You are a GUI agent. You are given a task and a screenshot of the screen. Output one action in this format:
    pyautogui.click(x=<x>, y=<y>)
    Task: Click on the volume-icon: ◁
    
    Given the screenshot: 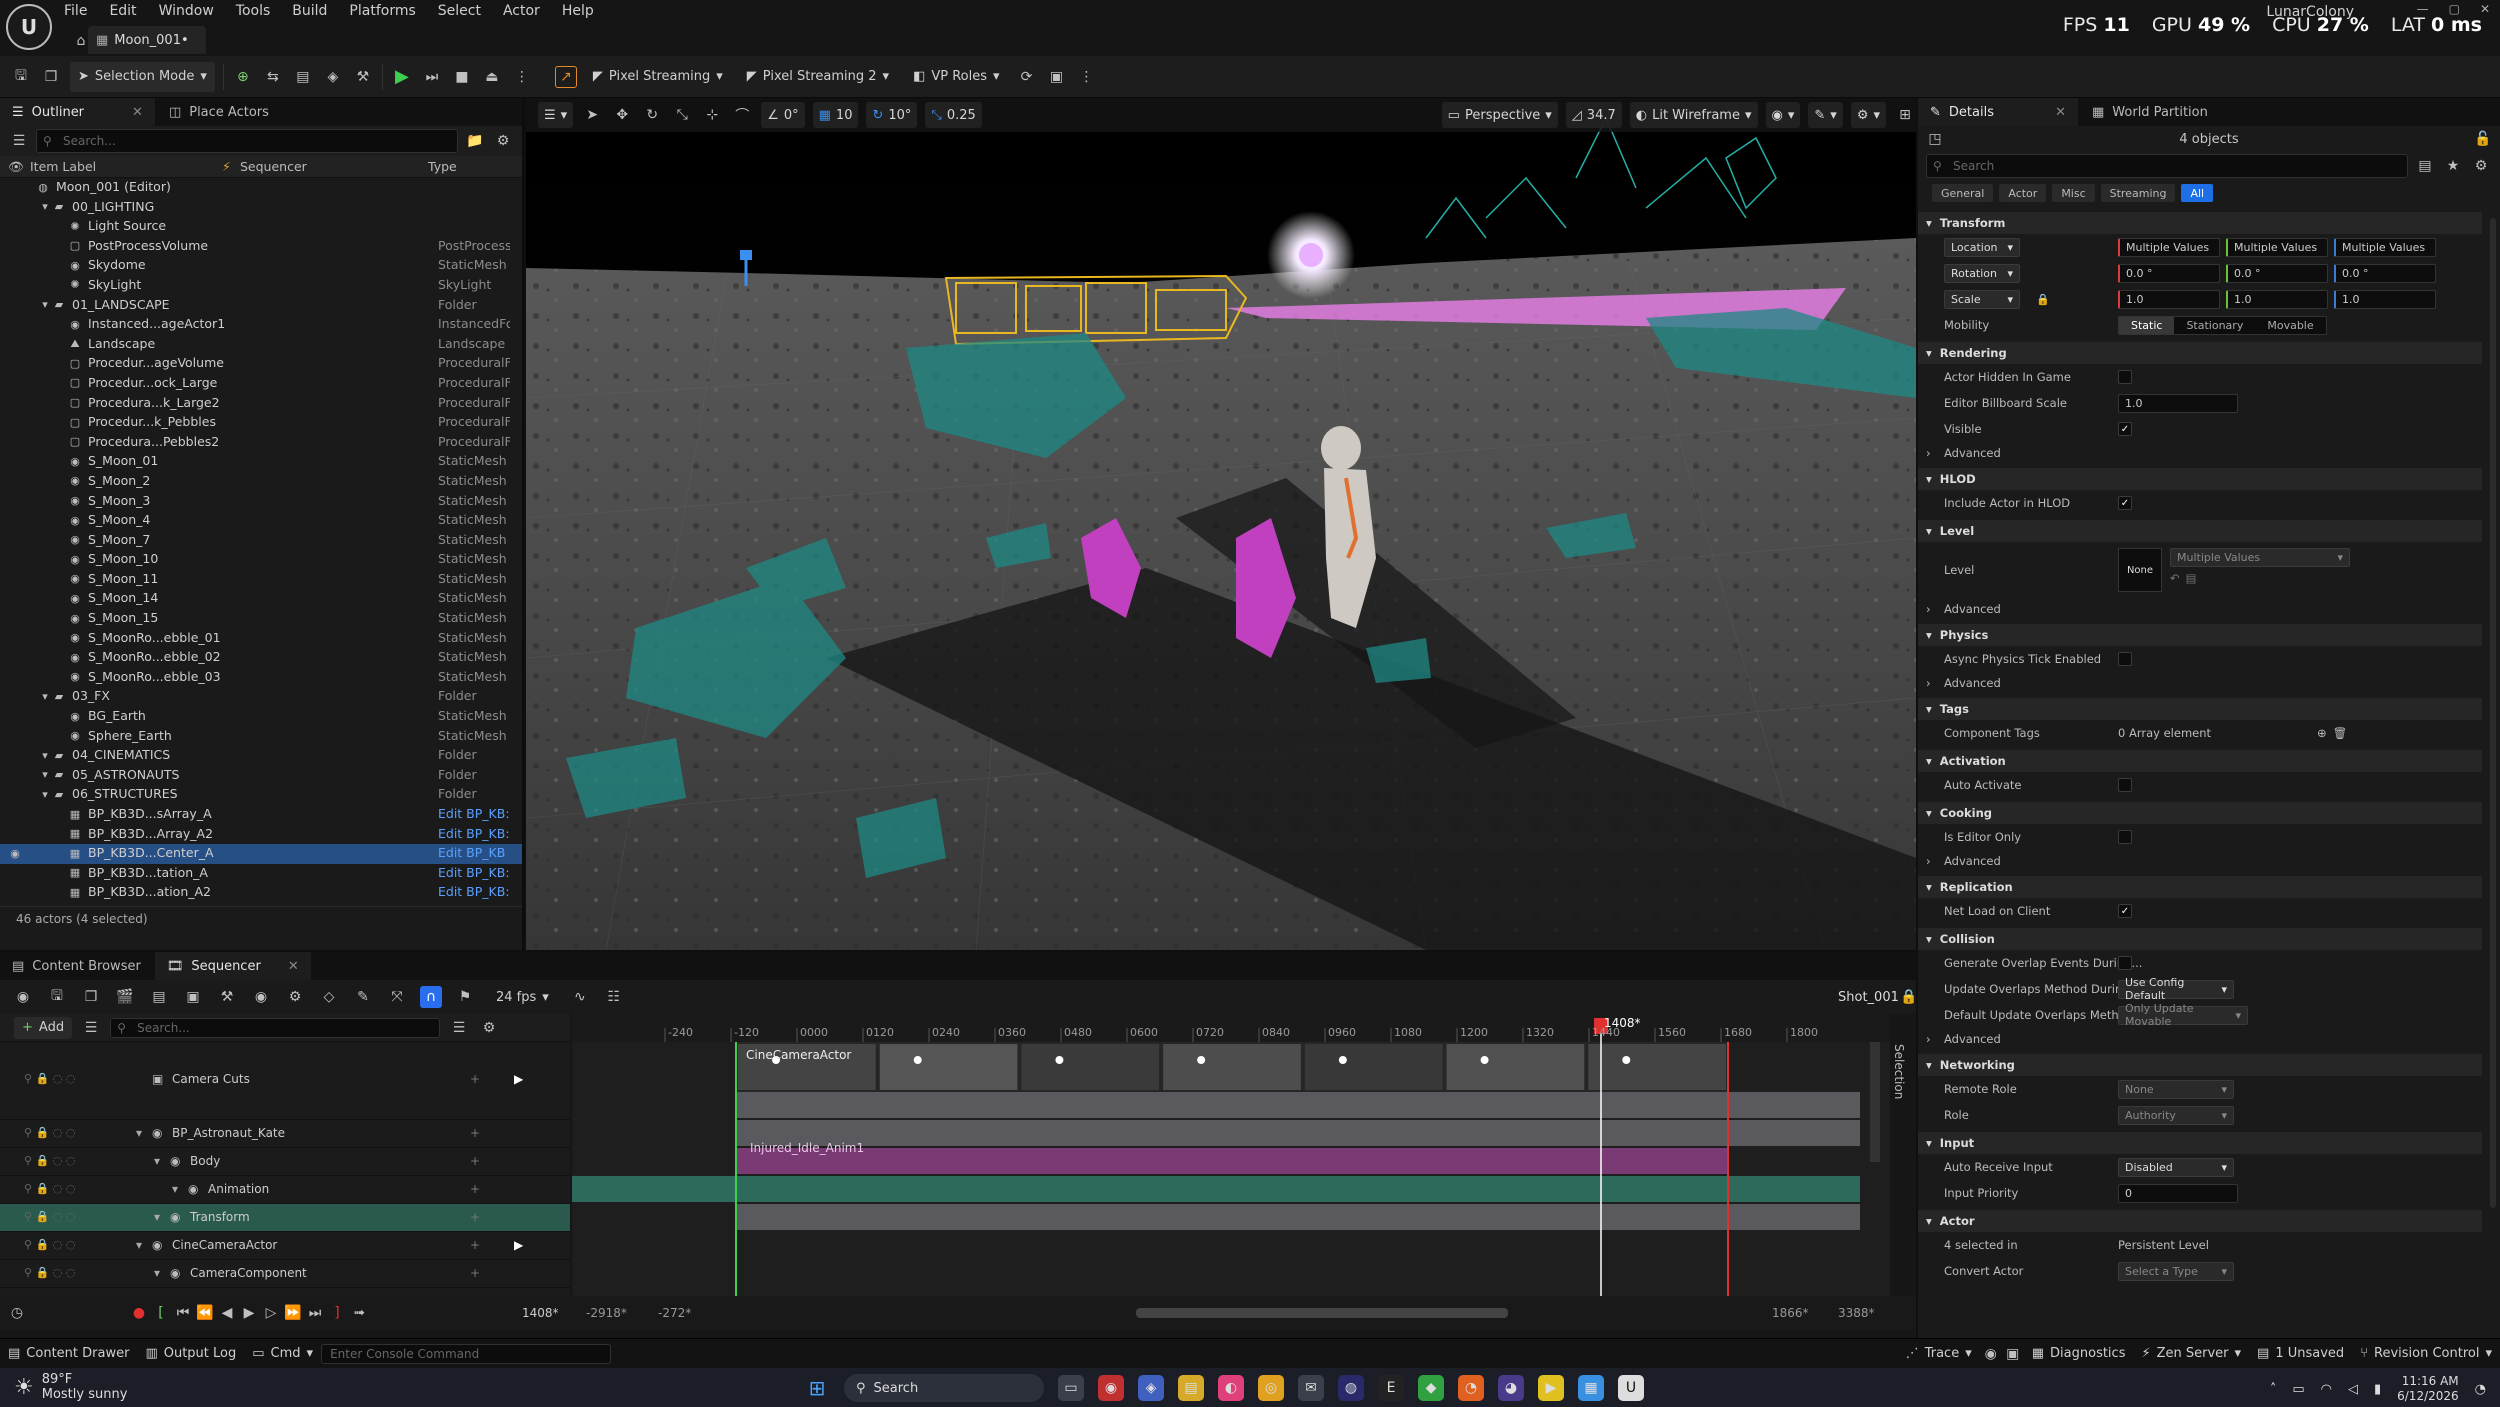 What is the action you would take?
    pyautogui.click(x=2353, y=1389)
    